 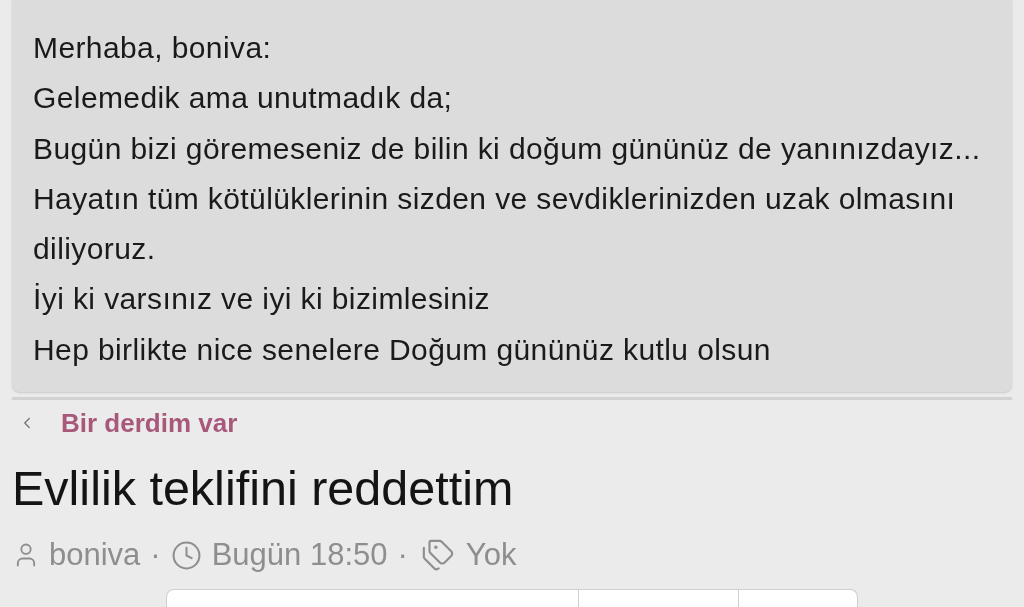 What do you see at coordinates (149, 423) in the screenshot?
I see `breadcrumb-link: Bir derdim var` at bounding box center [149, 423].